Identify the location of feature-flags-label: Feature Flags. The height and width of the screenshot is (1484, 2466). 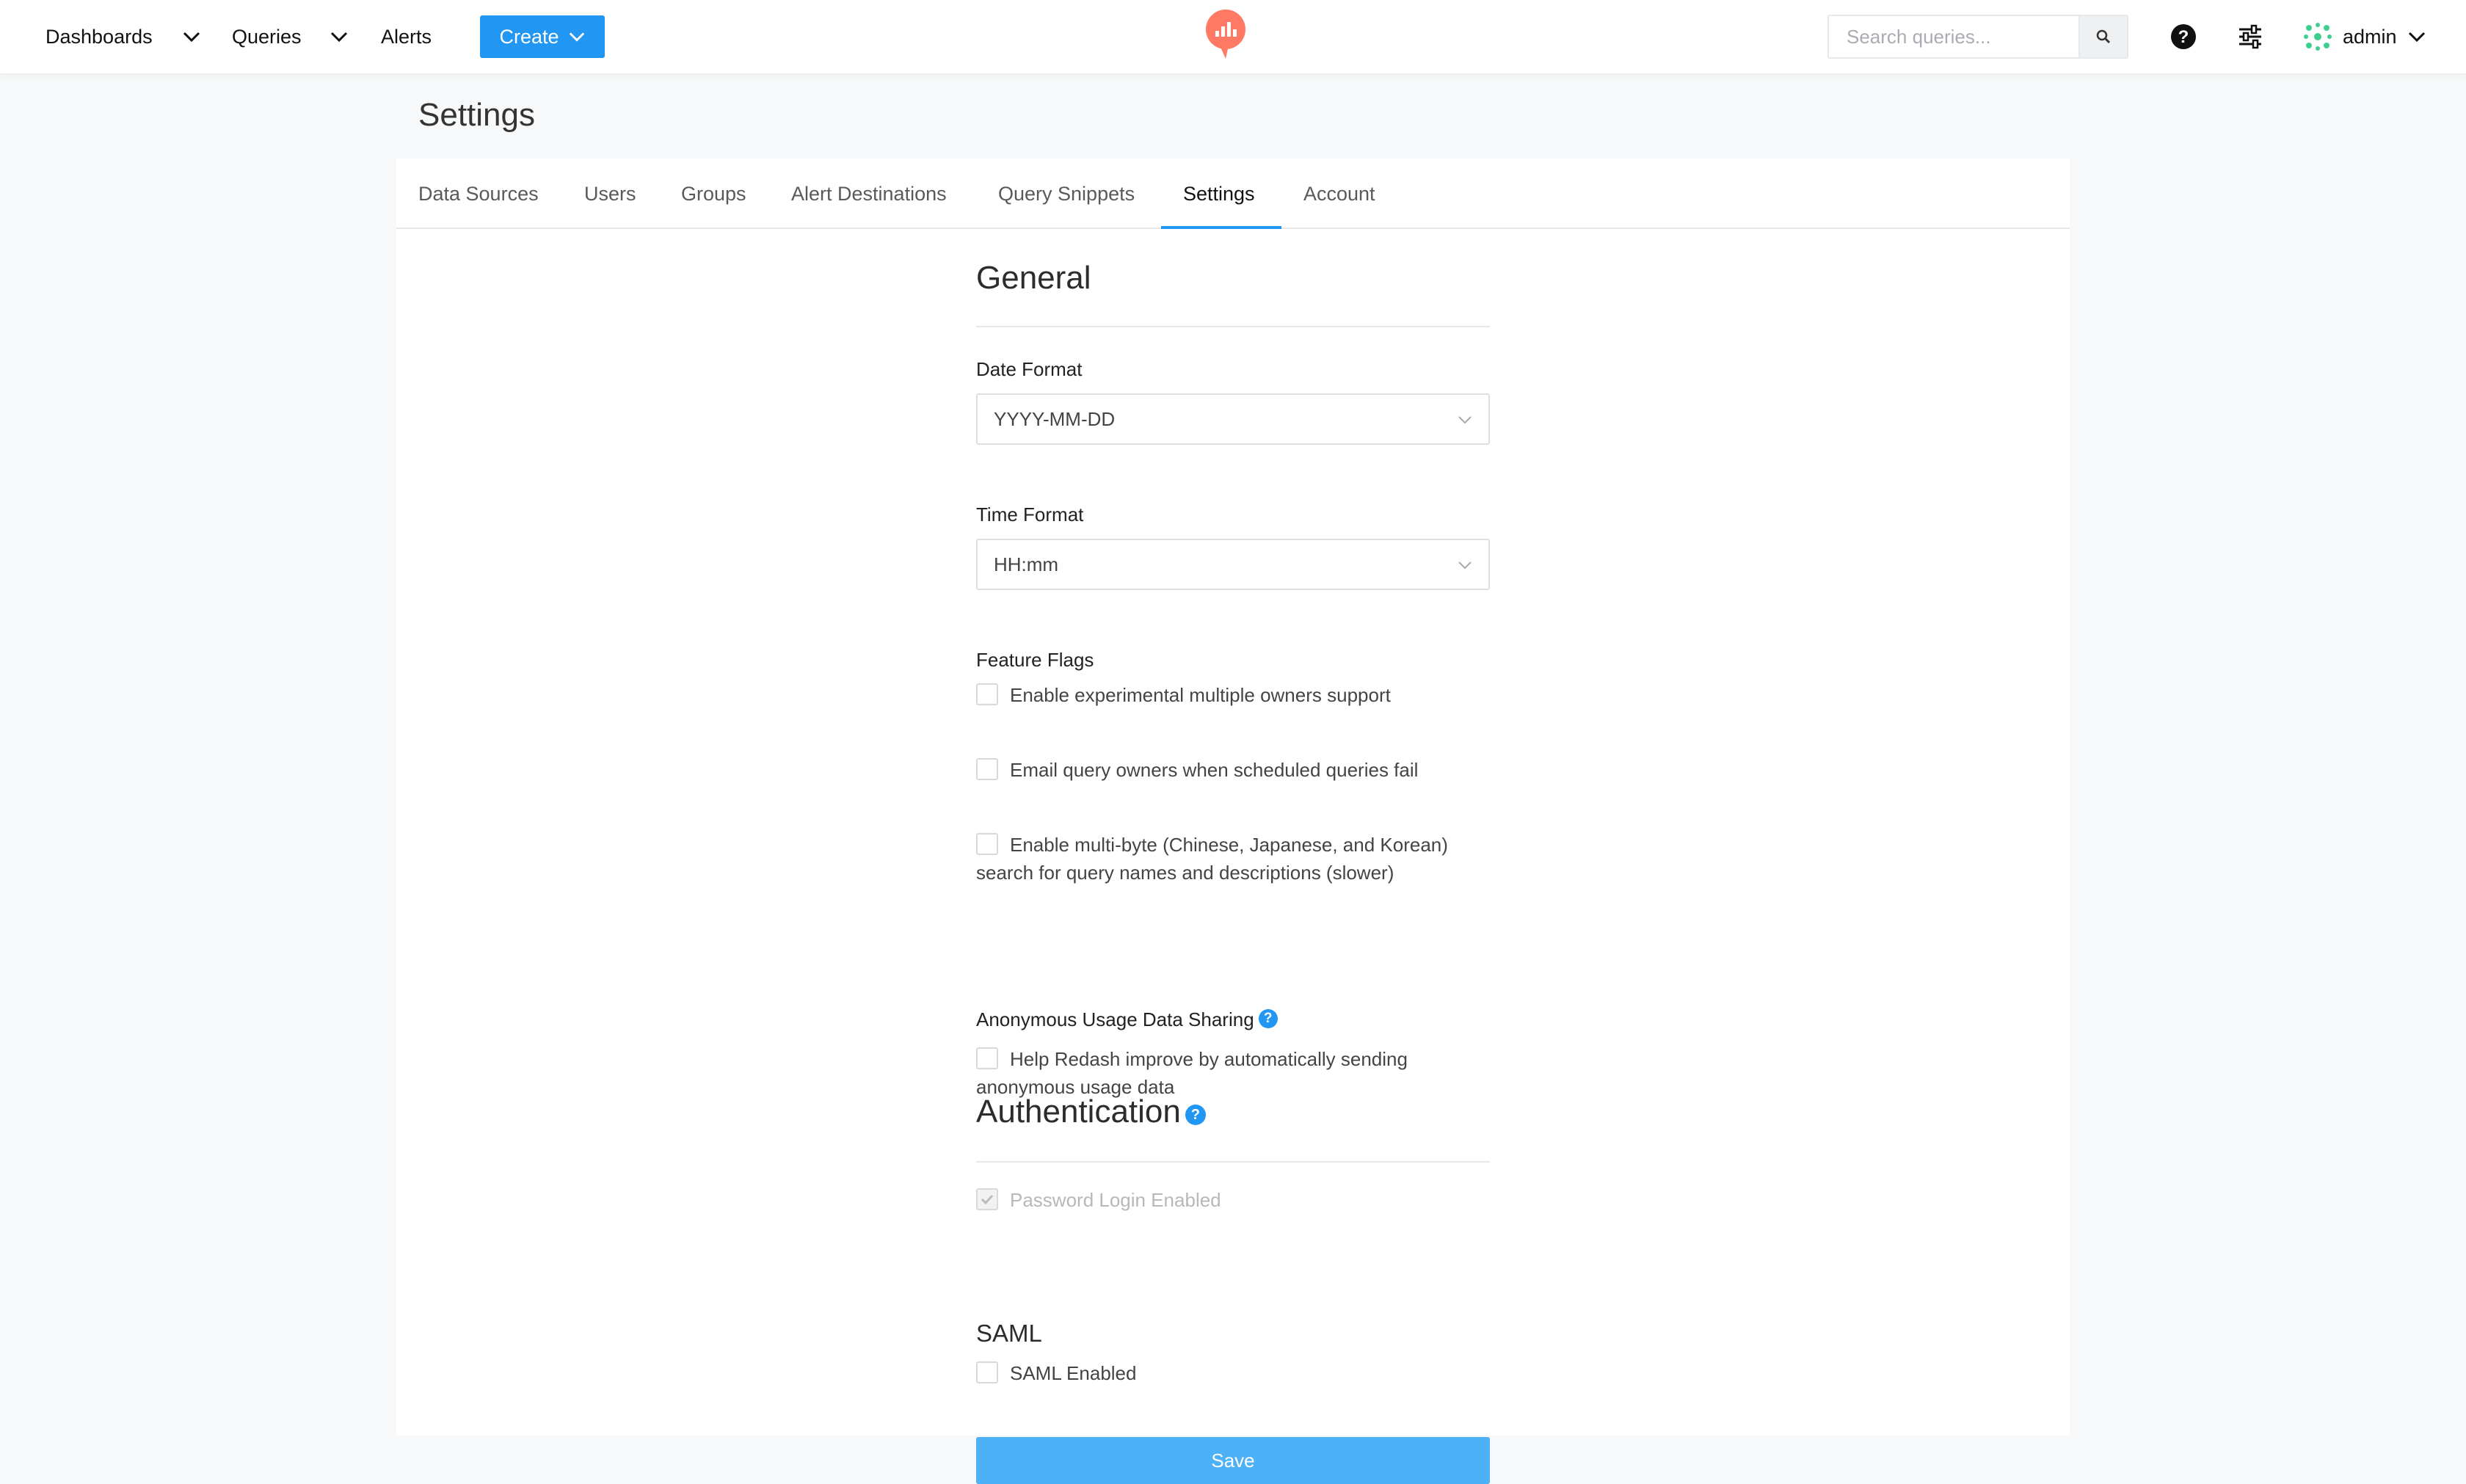
(1035, 660).